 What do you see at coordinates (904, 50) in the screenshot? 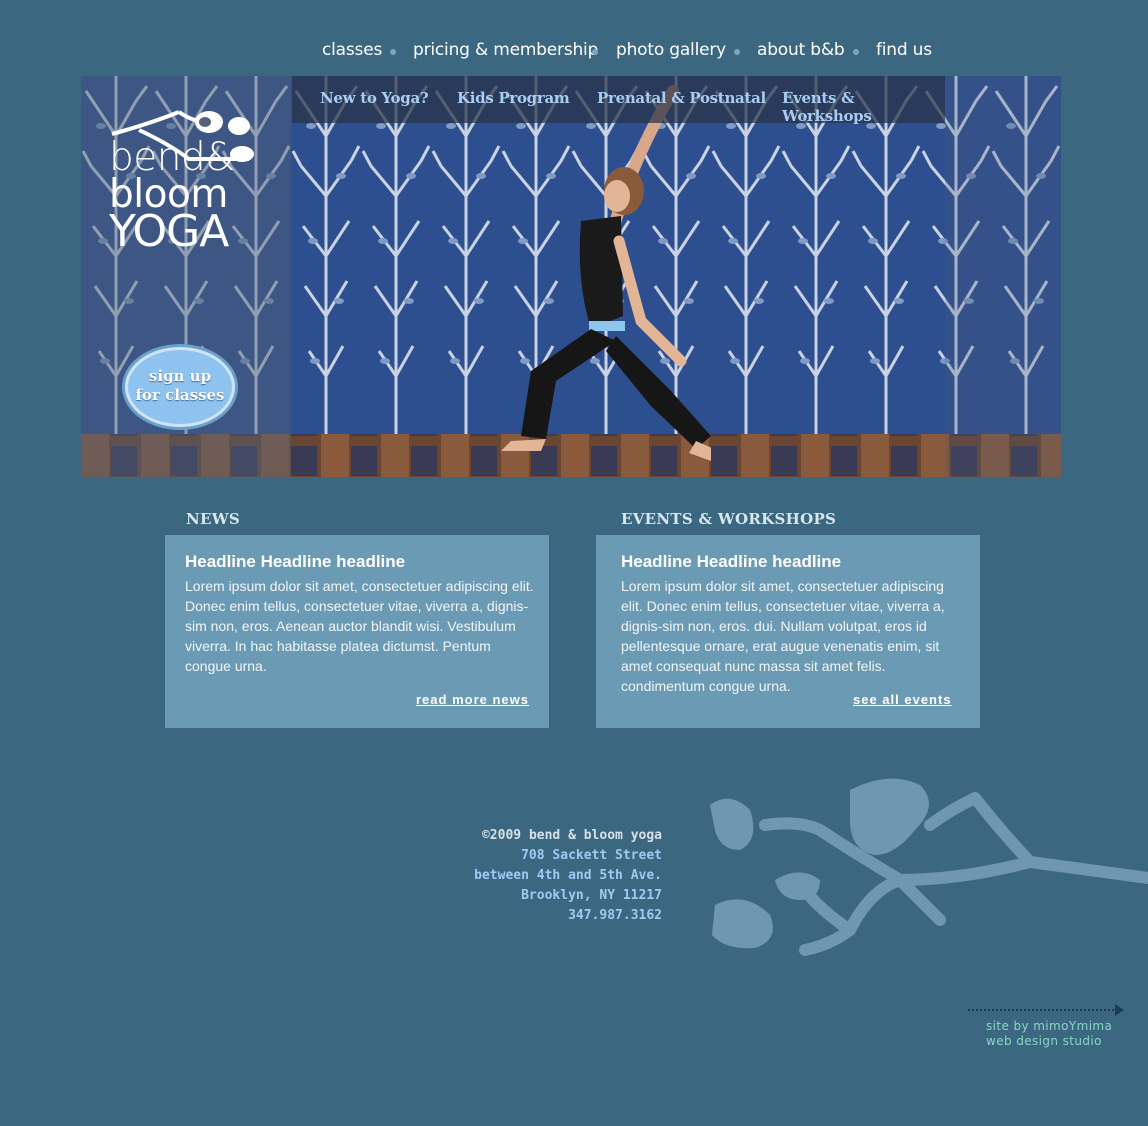
I see `nav-find-us: find us` at bounding box center [904, 50].